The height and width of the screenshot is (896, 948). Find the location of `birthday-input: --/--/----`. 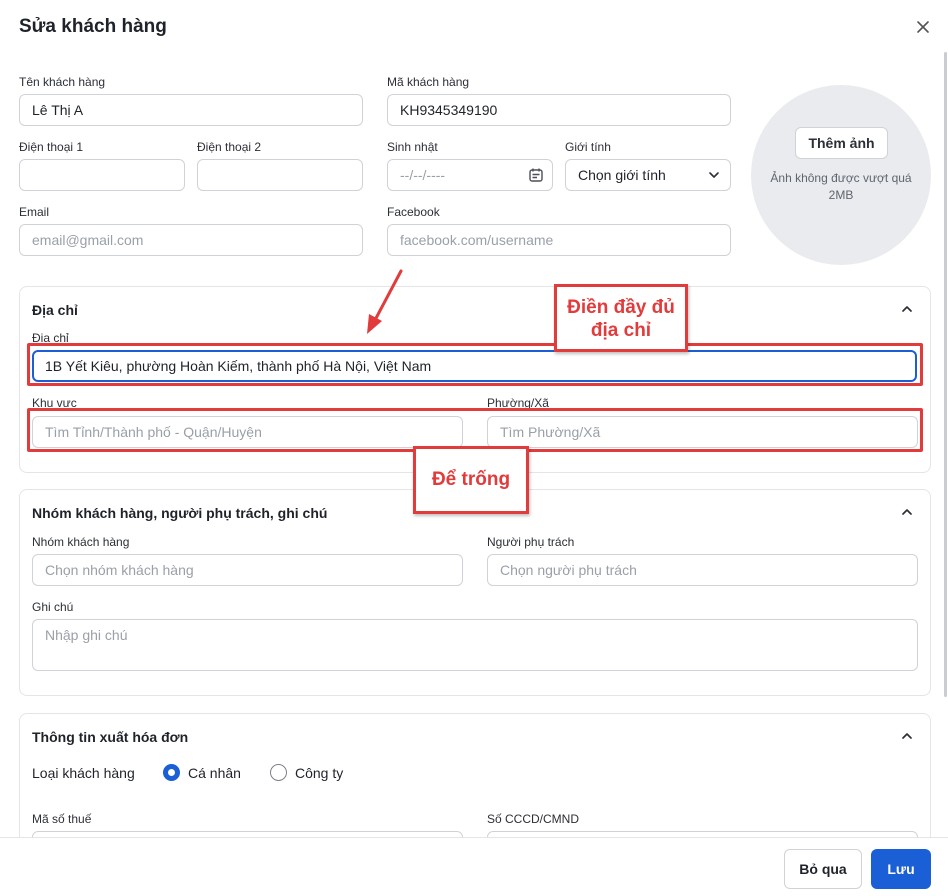

birthday-input: --/--/---- is located at coordinates (470, 175).